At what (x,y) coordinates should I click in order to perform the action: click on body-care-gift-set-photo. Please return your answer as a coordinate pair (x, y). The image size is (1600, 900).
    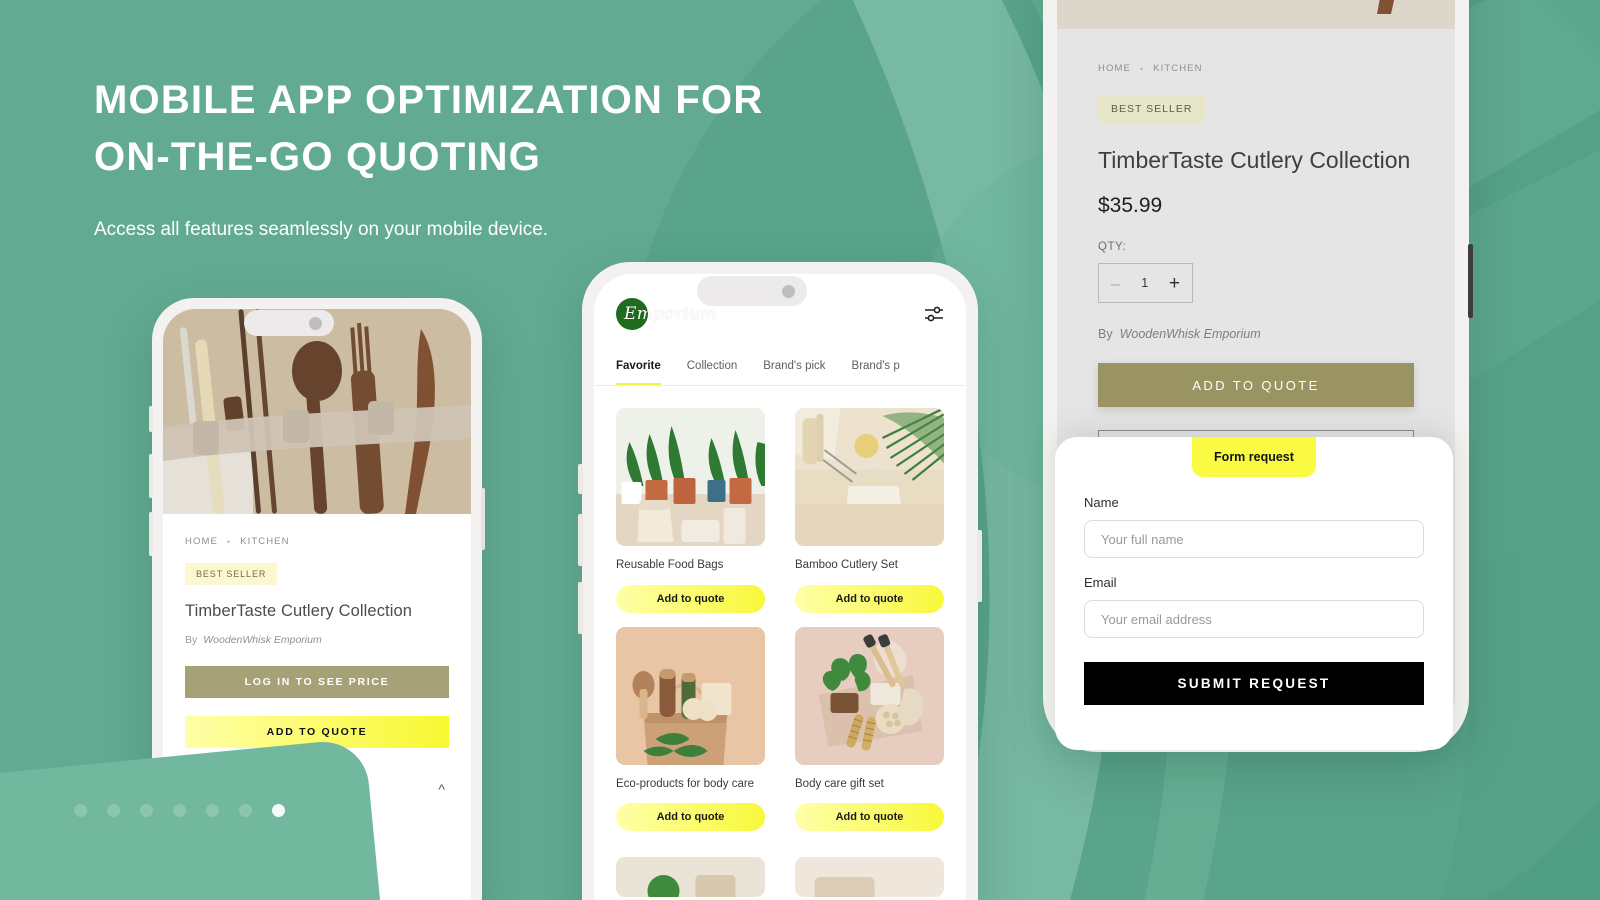
    Looking at the image, I should click on (869, 695).